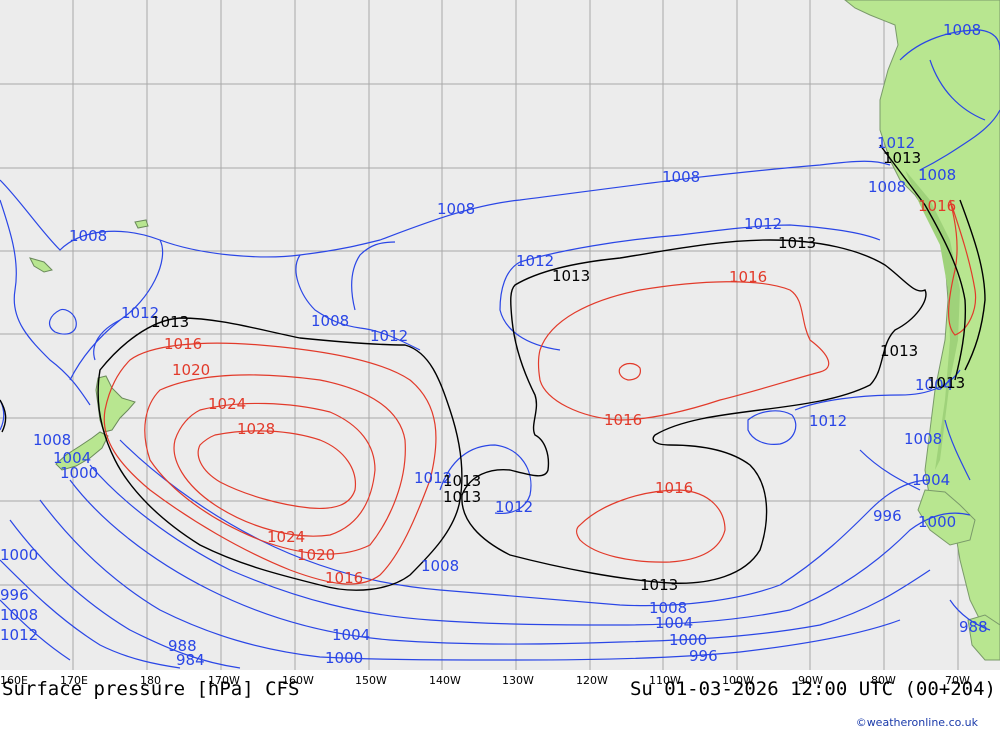  What do you see at coordinates (151, 689) in the screenshot?
I see `map-title: Surface pressure [hPa] CFS` at bounding box center [151, 689].